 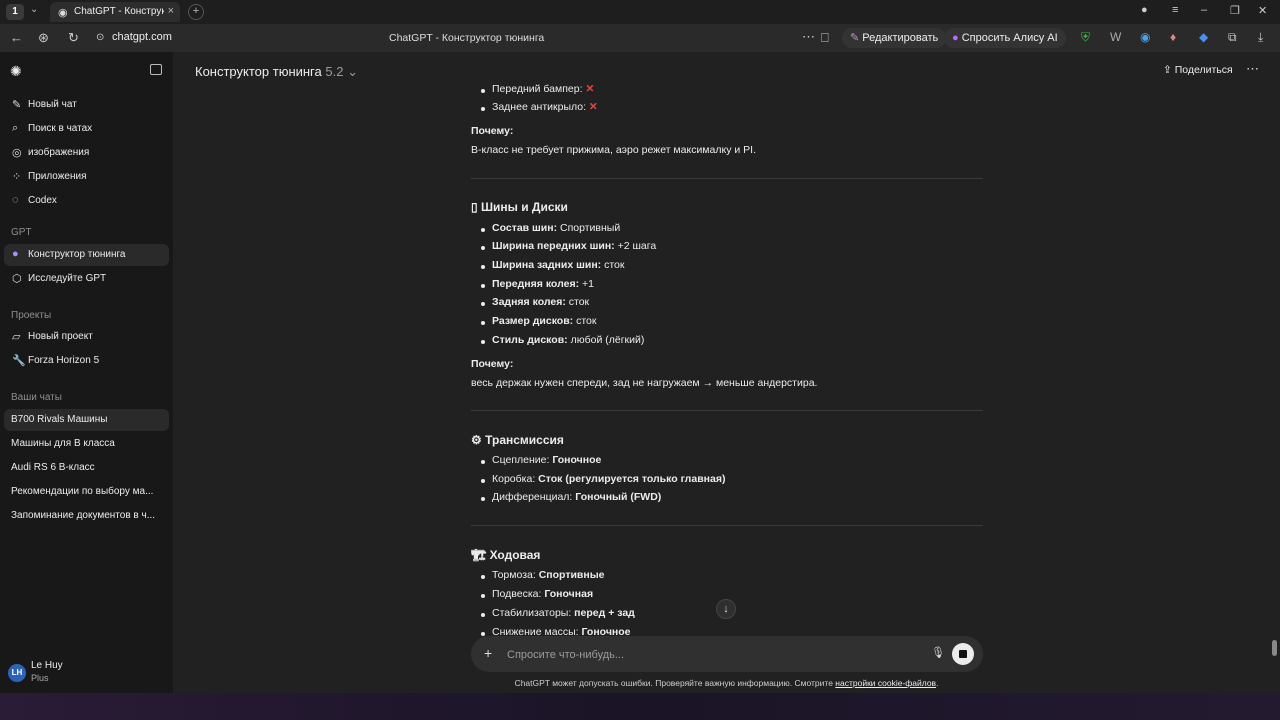 I want to click on close-window-icon: ✕, so click(x=1262, y=10).